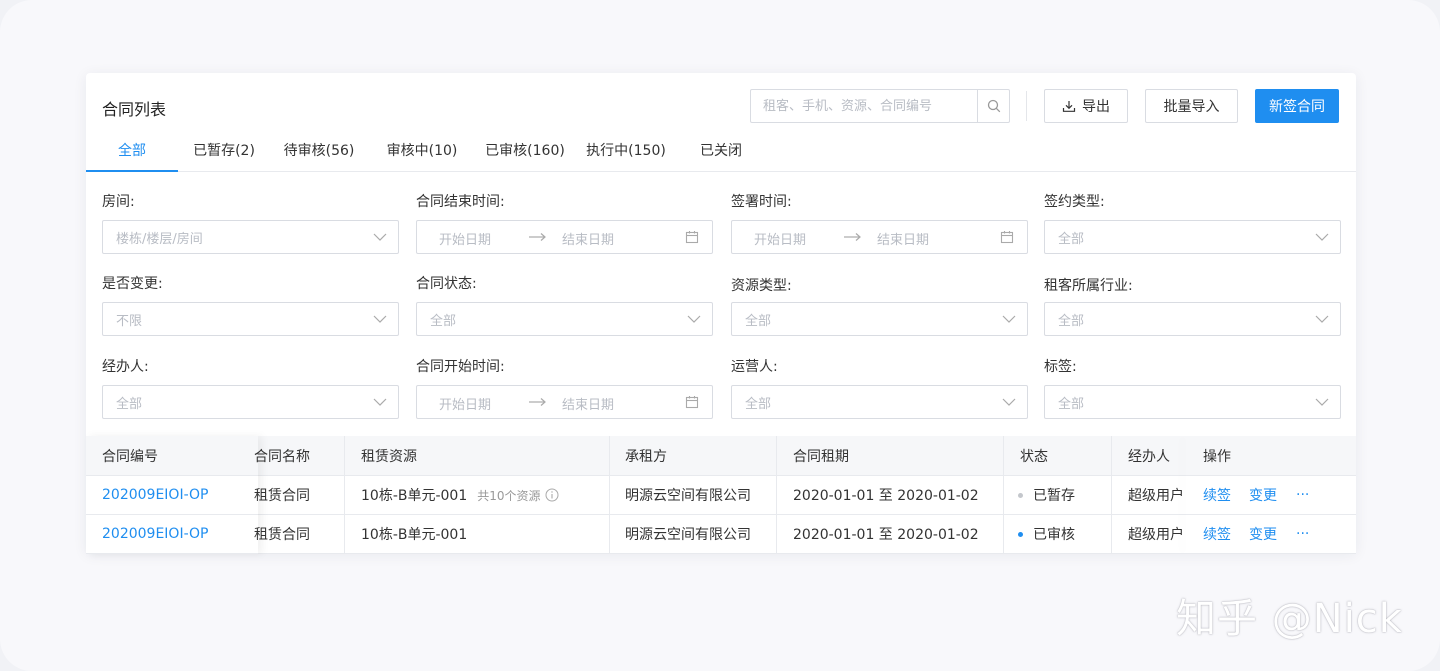 This screenshot has width=1440, height=671. Describe the element at coordinates (1096, 107) in the screenshot. I see `export-label: 导出` at that location.